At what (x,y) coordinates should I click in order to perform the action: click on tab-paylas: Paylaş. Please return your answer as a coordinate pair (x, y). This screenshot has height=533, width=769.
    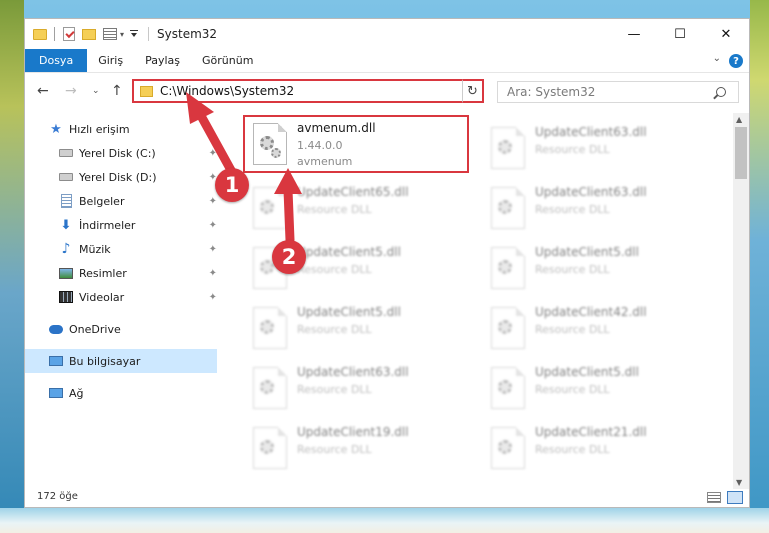
    Looking at the image, I should click on (162, 60).